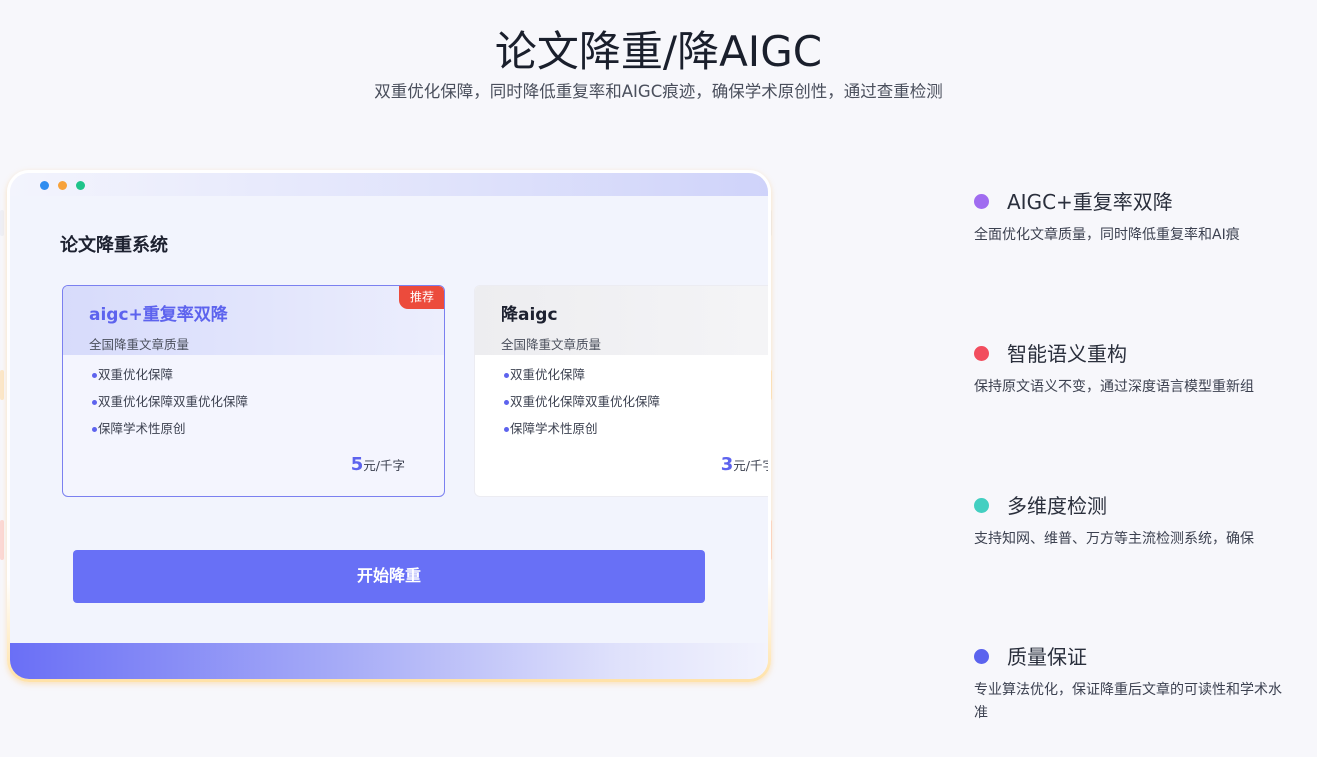 The height and width of the screenshot is (757, 1317). Describe the element at coordinates (1090, 202) in the screenshot. I see `feature-title: AIGC+重复率双降` at that location.